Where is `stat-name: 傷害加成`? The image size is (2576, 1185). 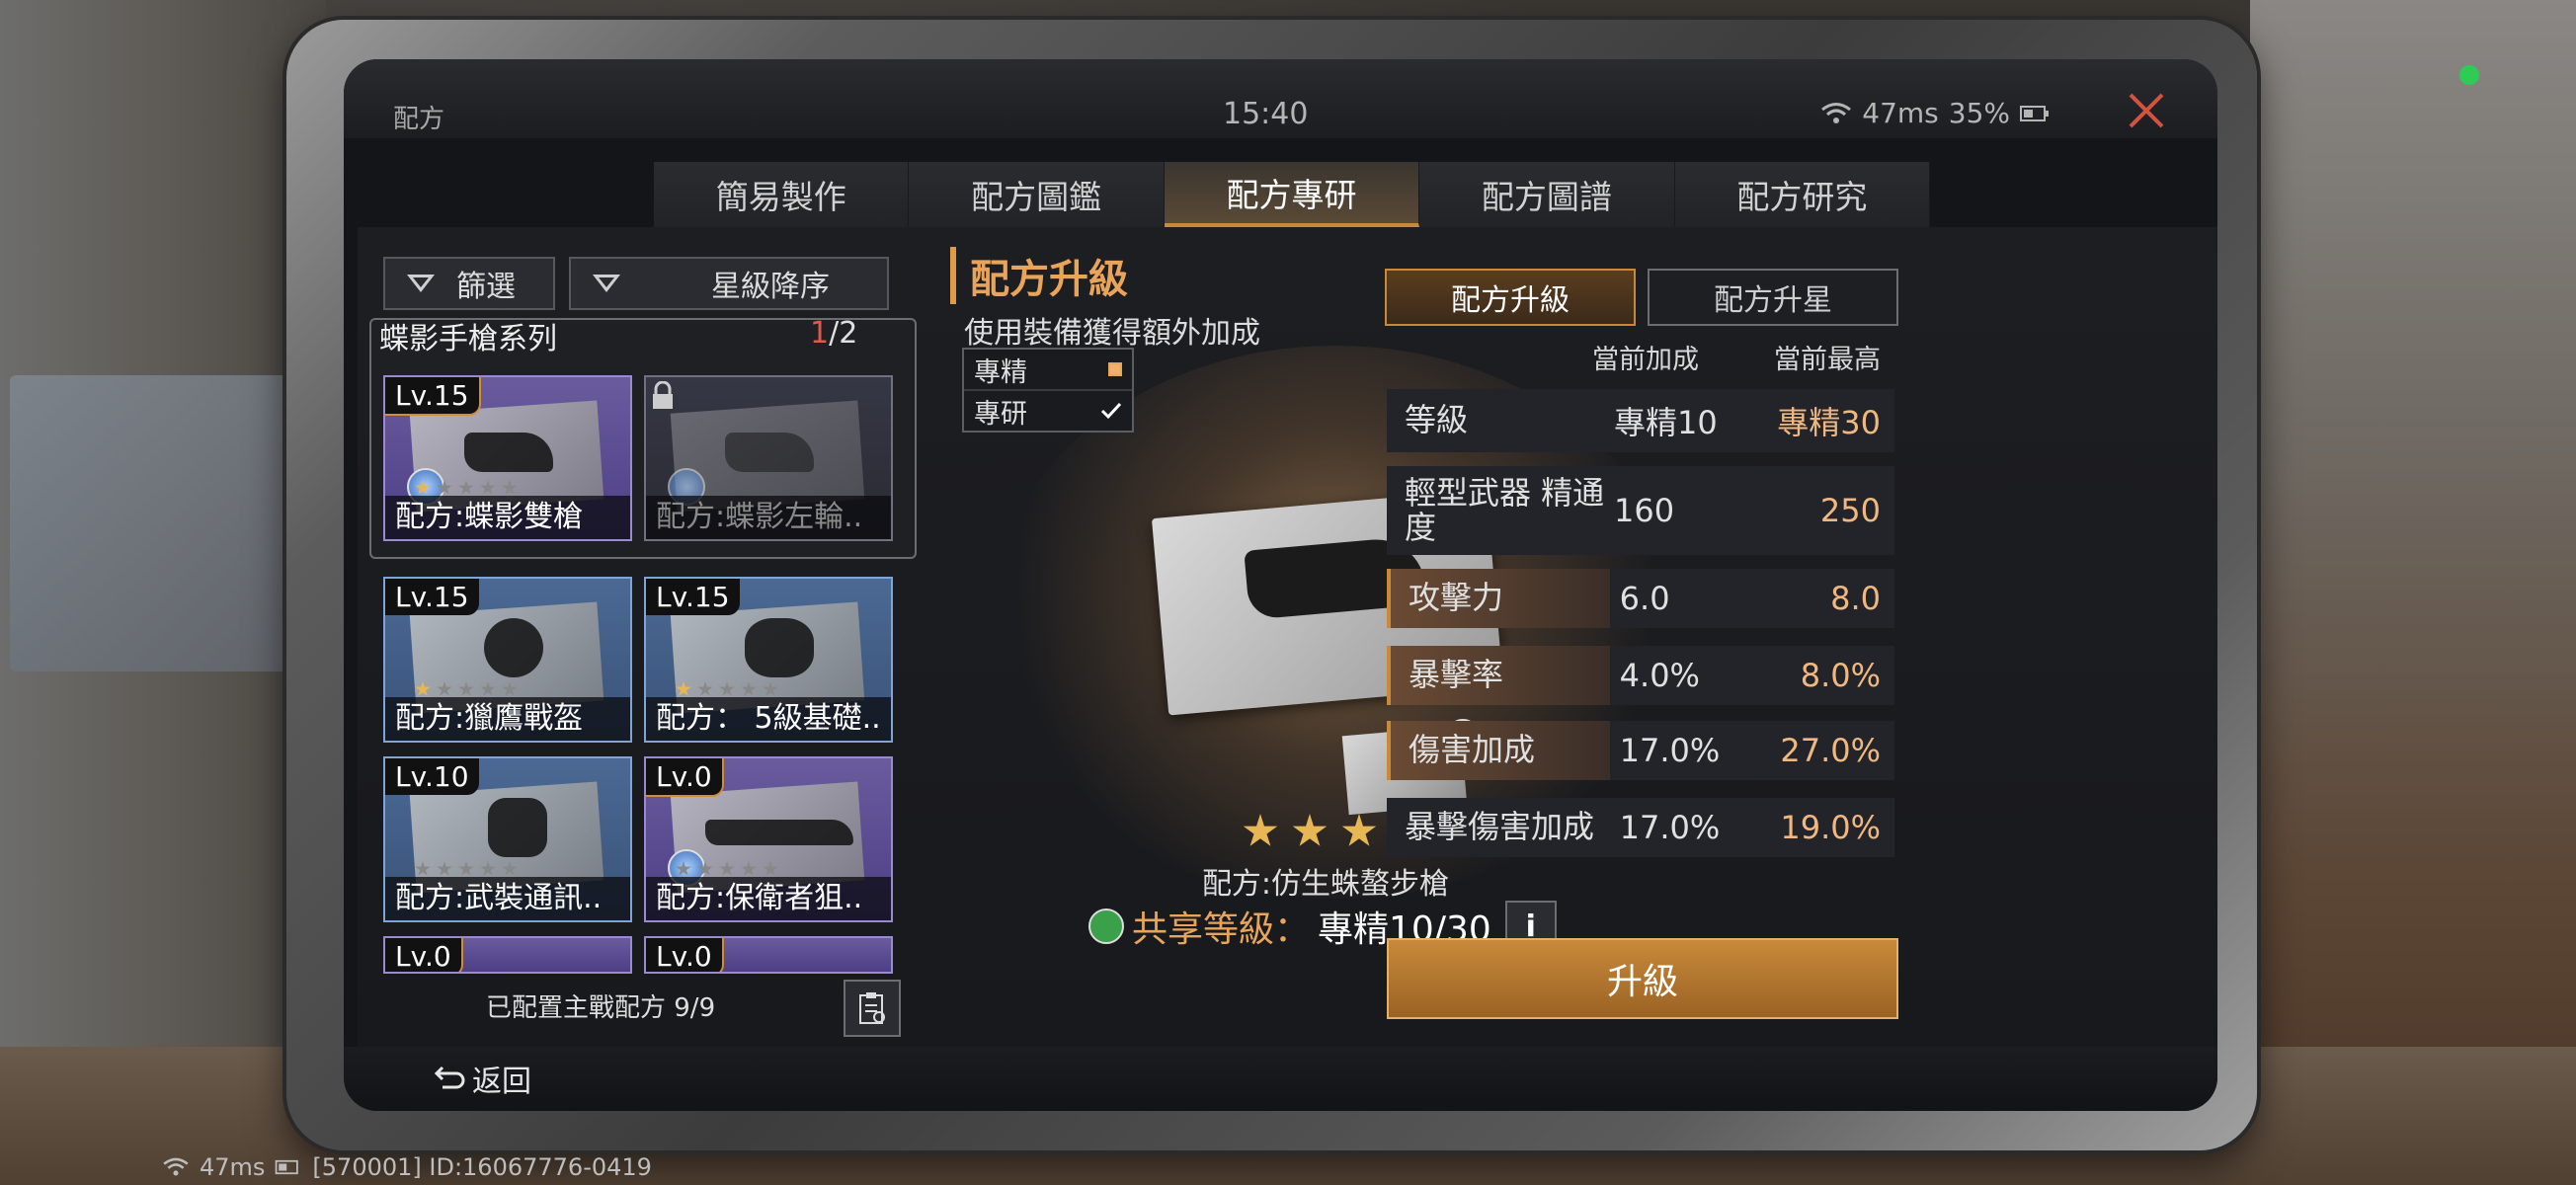
stat-name: 傷害加成 is located at coordinates (1498, 750).